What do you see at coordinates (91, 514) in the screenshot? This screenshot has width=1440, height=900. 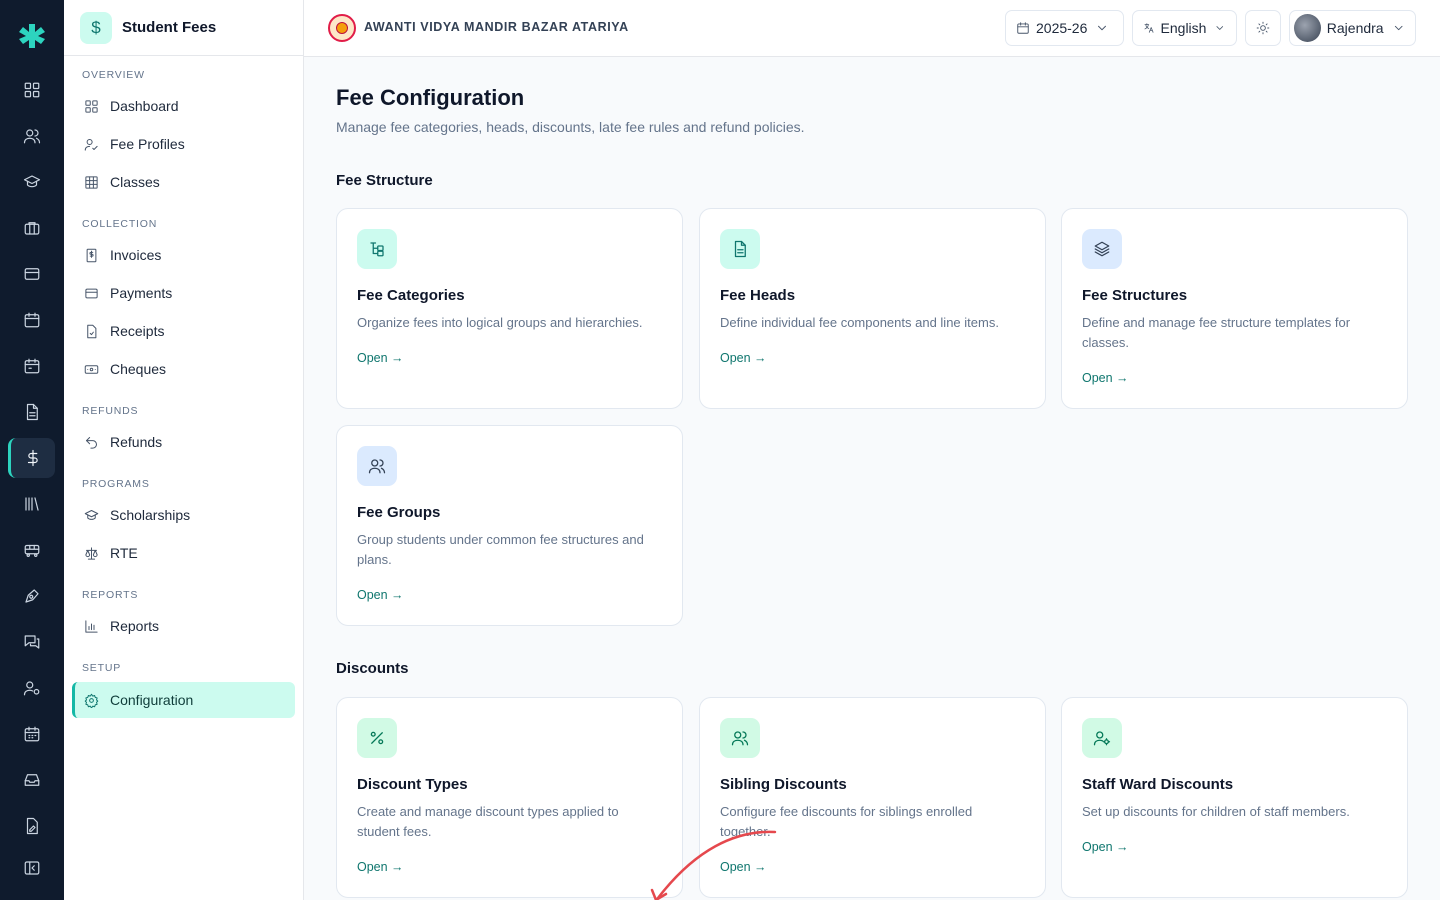 I see `graduation-cap-icon` at bounding box center [91, 514].